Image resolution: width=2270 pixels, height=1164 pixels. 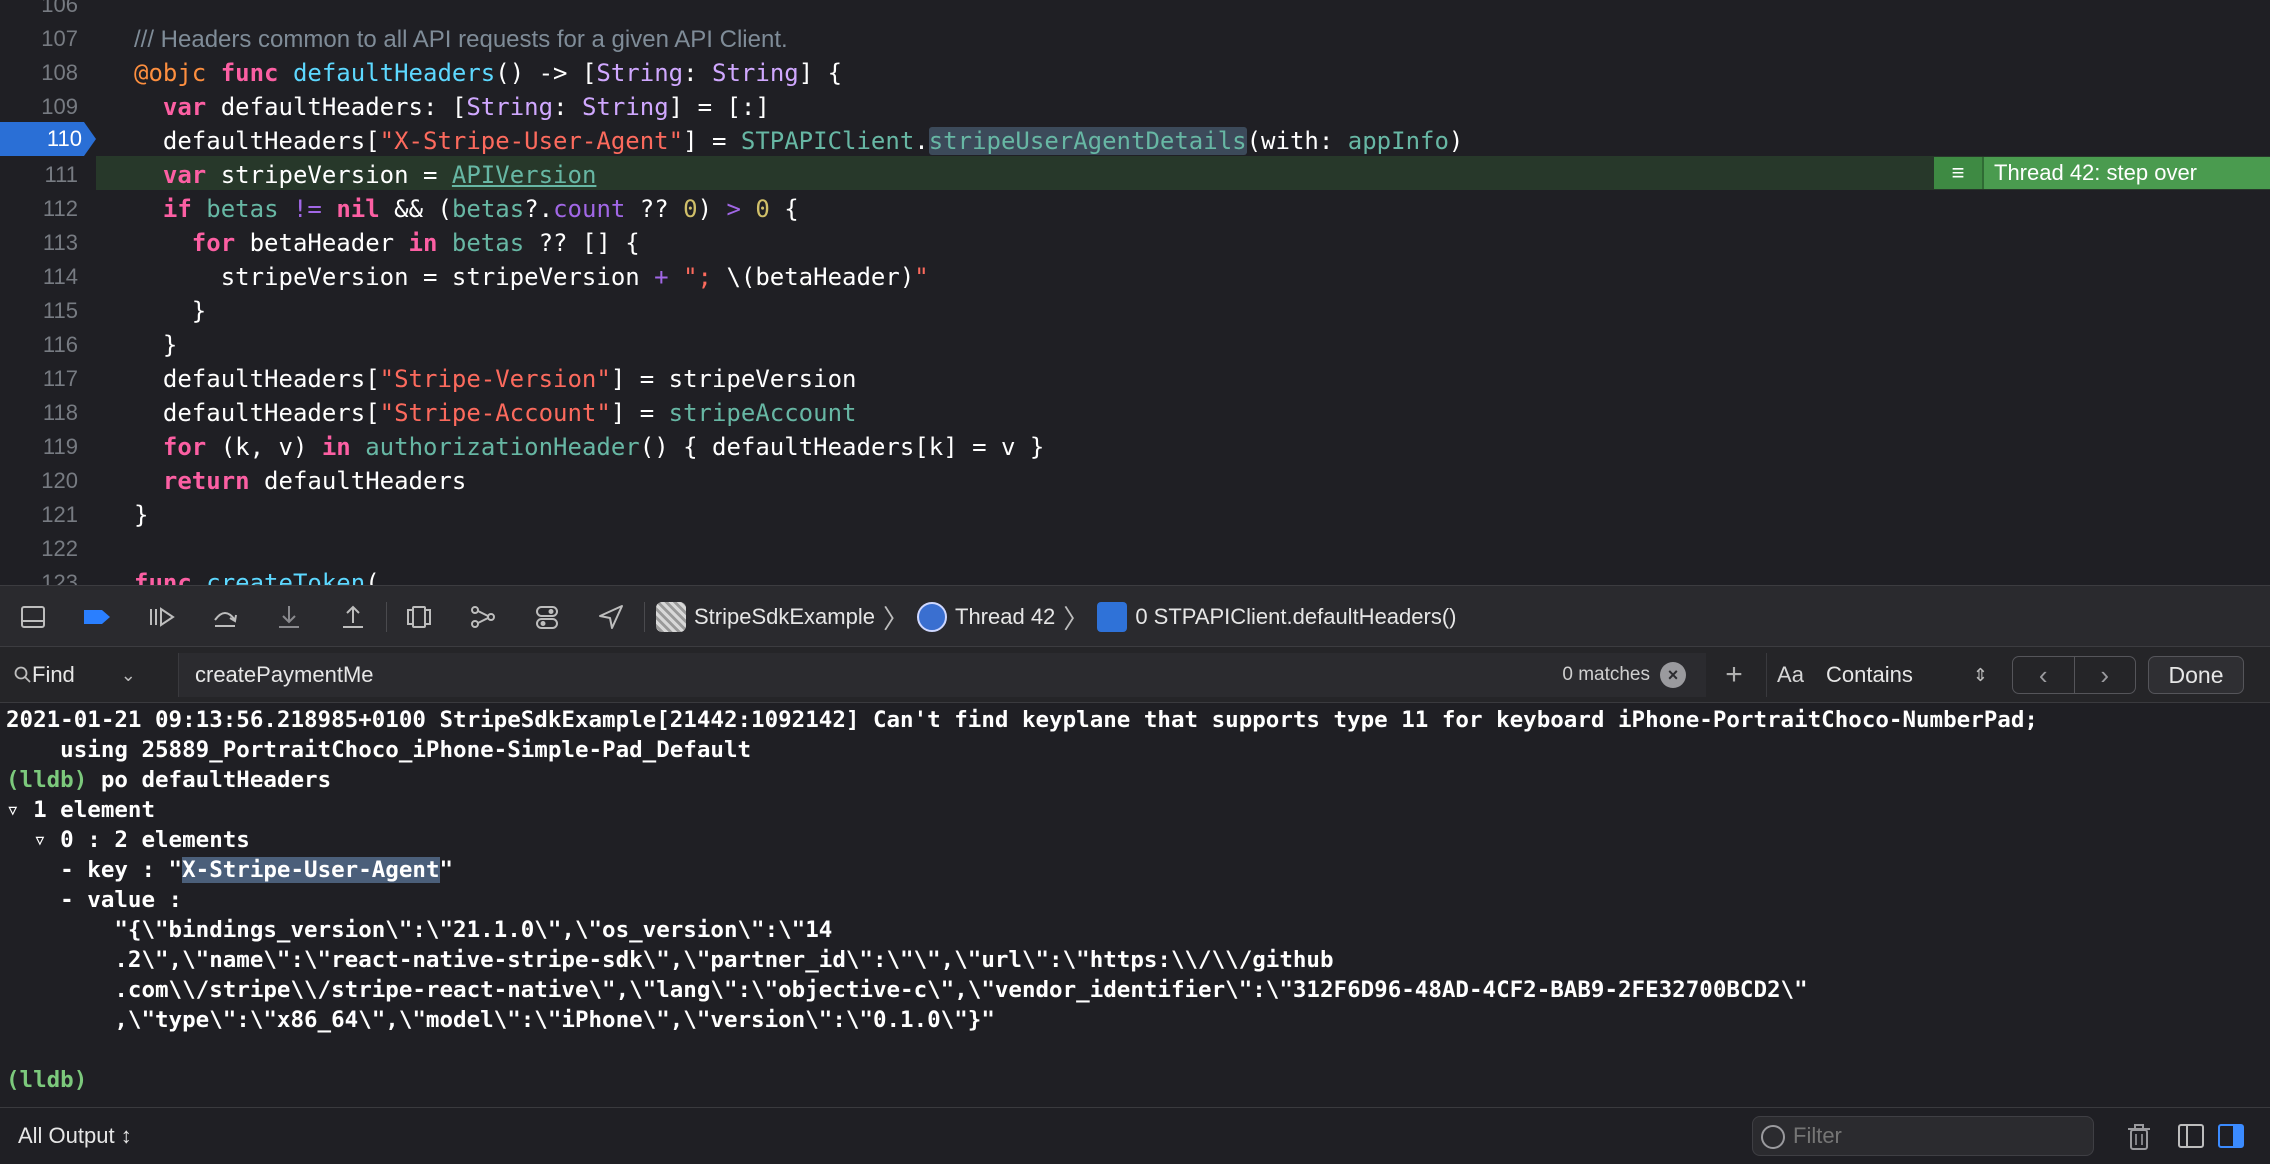 What do you see at coordinates (46, 209) in the screenshot?
I see `line-number: 112` at bounding box center [46, 209].